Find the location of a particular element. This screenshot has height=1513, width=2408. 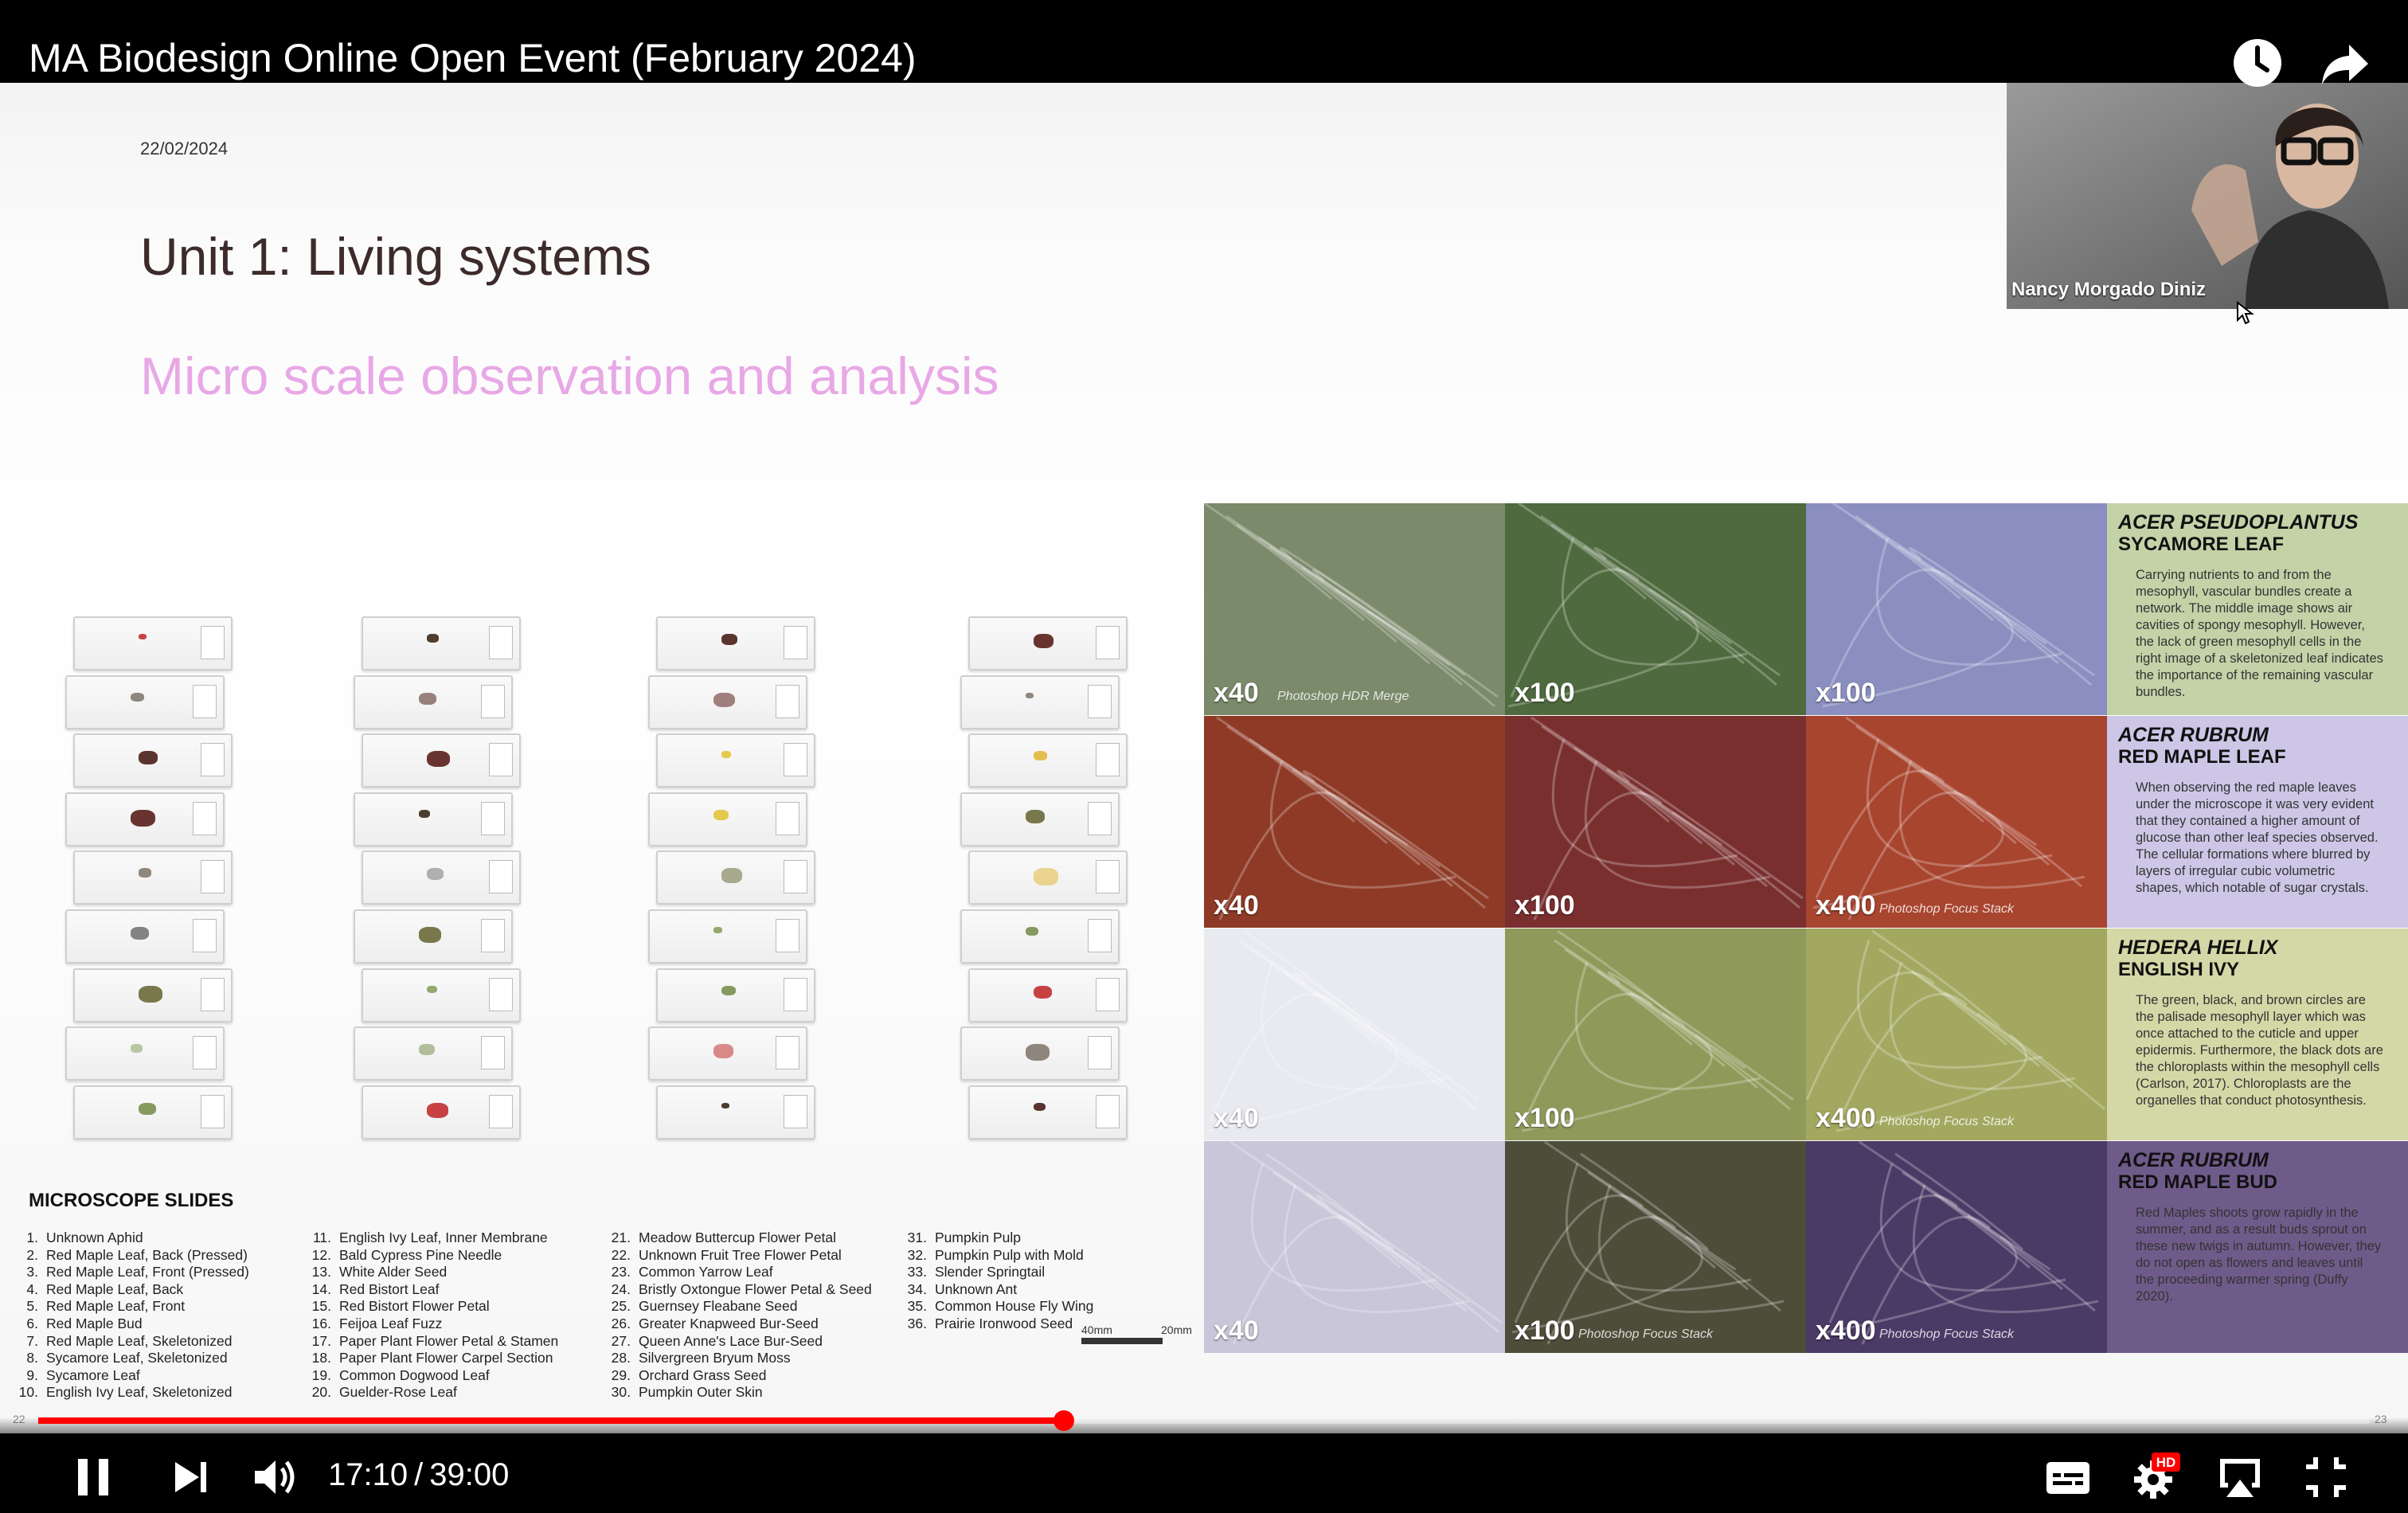

micrograph-image: x100 Photoshop Focus Stack is located at coordinates (1655, 1247).